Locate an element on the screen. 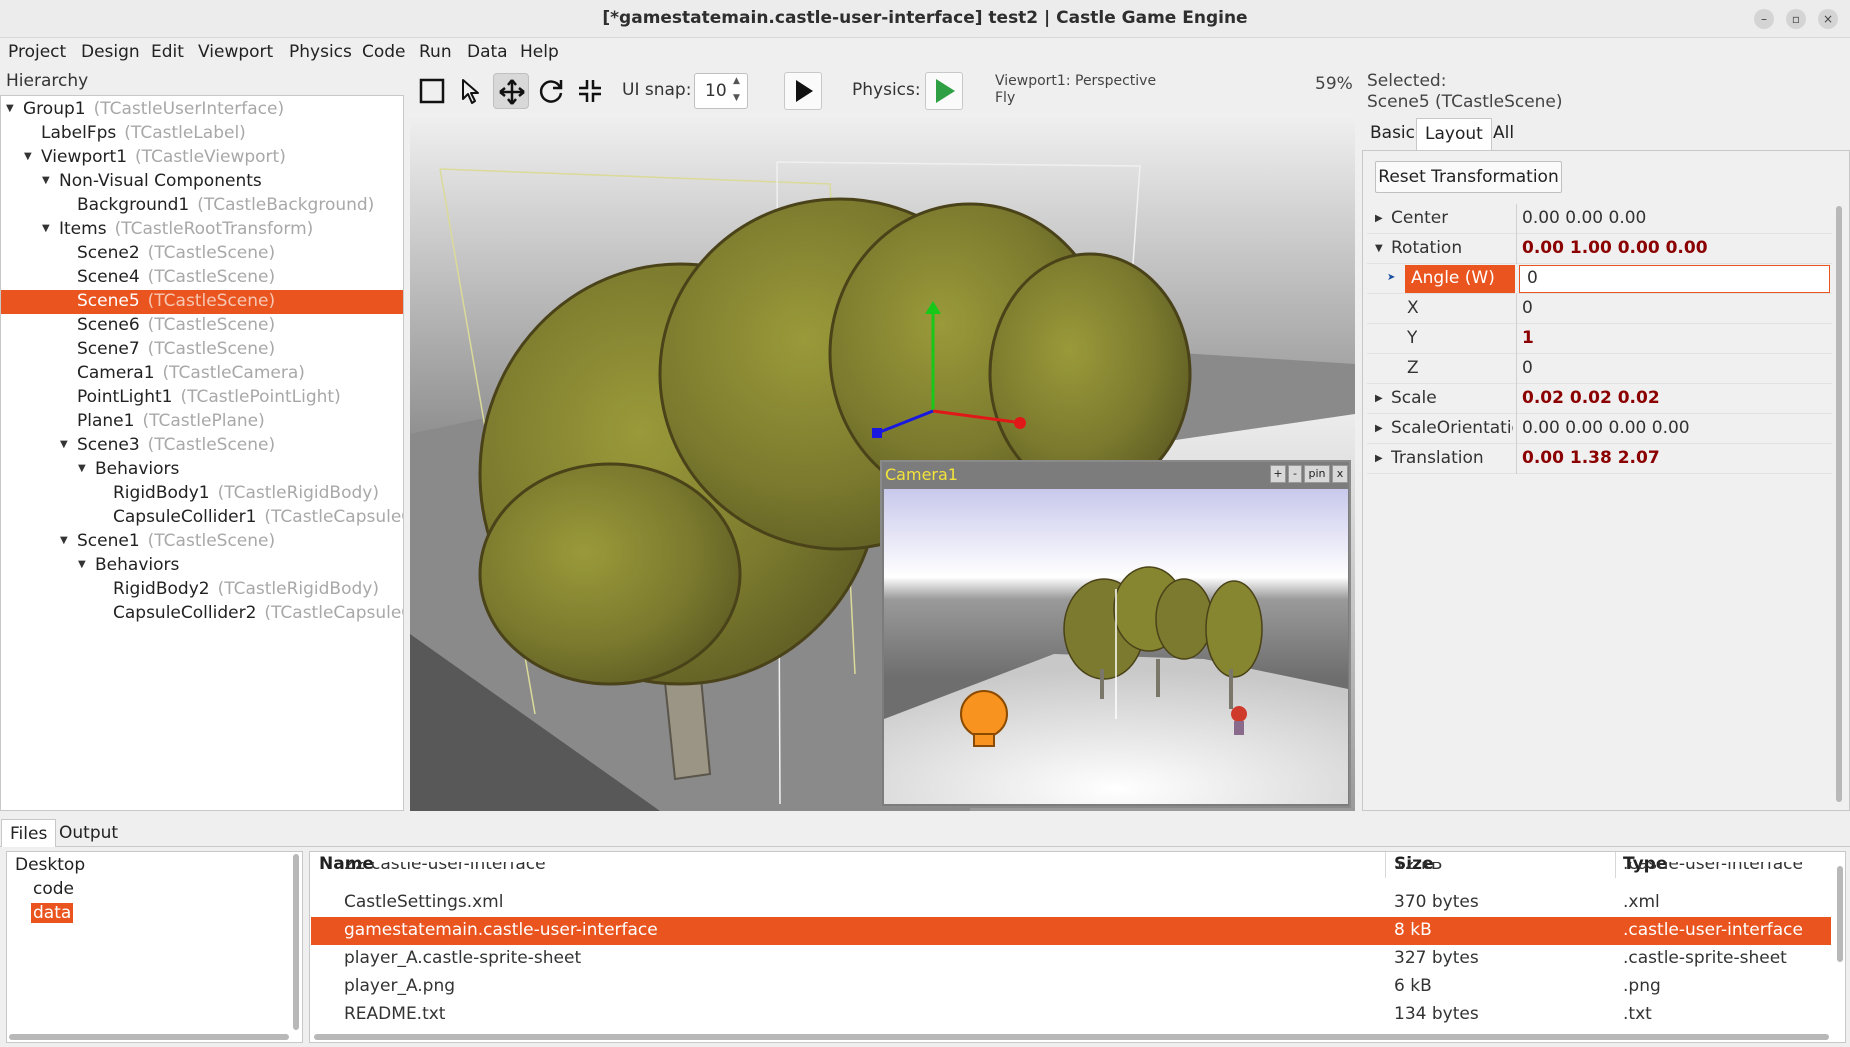 This screenshot has height=1047, width=1850. maximize-icon: ▫ is located at coordinates (1796, 19).